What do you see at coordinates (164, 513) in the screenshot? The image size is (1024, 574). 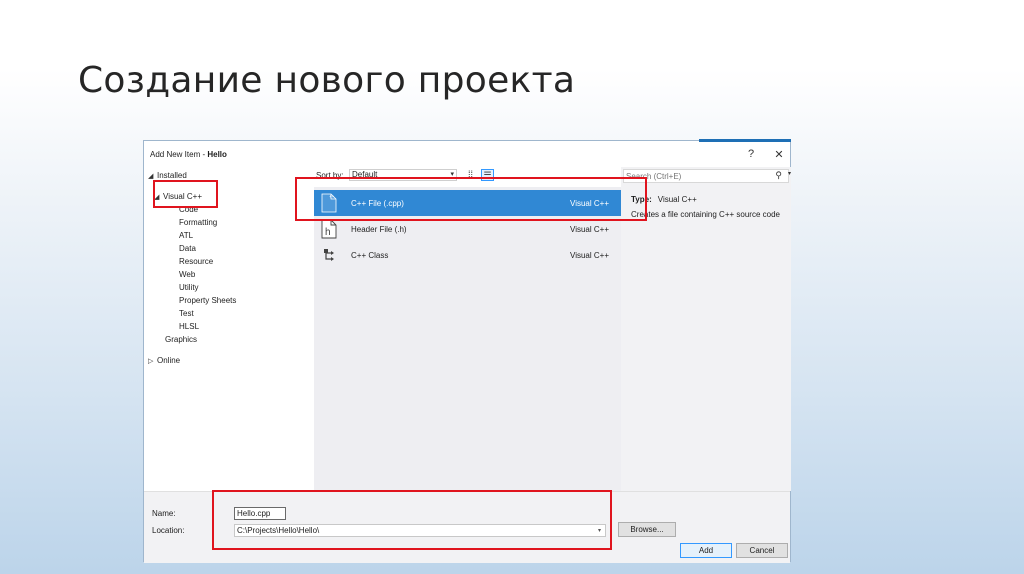 I see `name-label: Name:` at bounding box center [164, 513].